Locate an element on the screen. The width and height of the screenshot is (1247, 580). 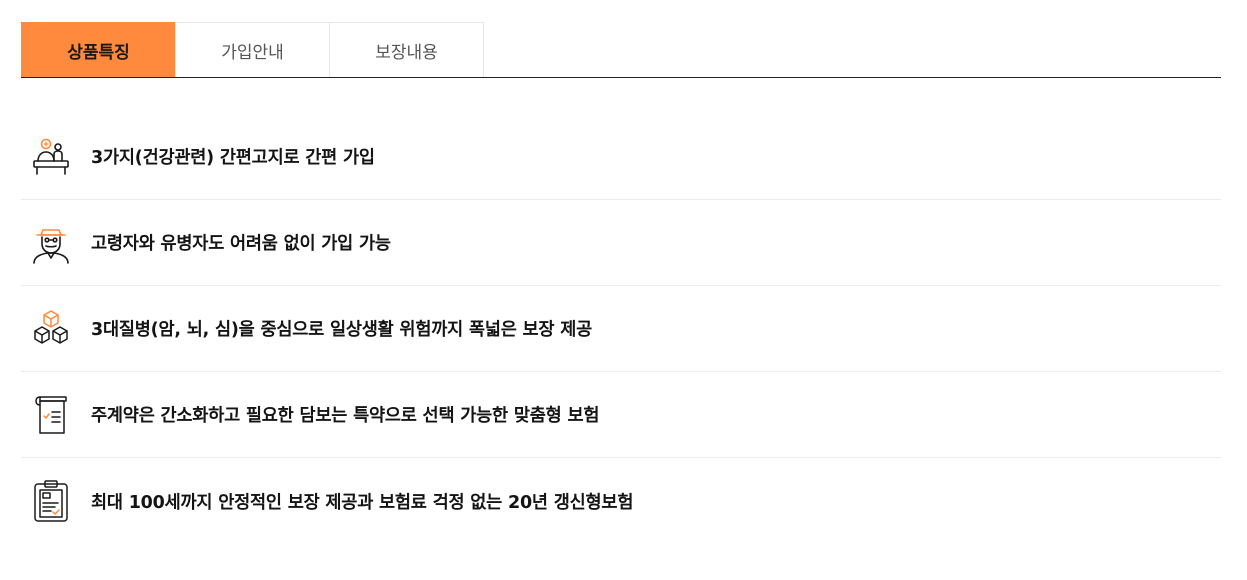
feature-text: 3가지(건강관련) 간편고지로 간편 가입 is located at coordinates (233, 158).